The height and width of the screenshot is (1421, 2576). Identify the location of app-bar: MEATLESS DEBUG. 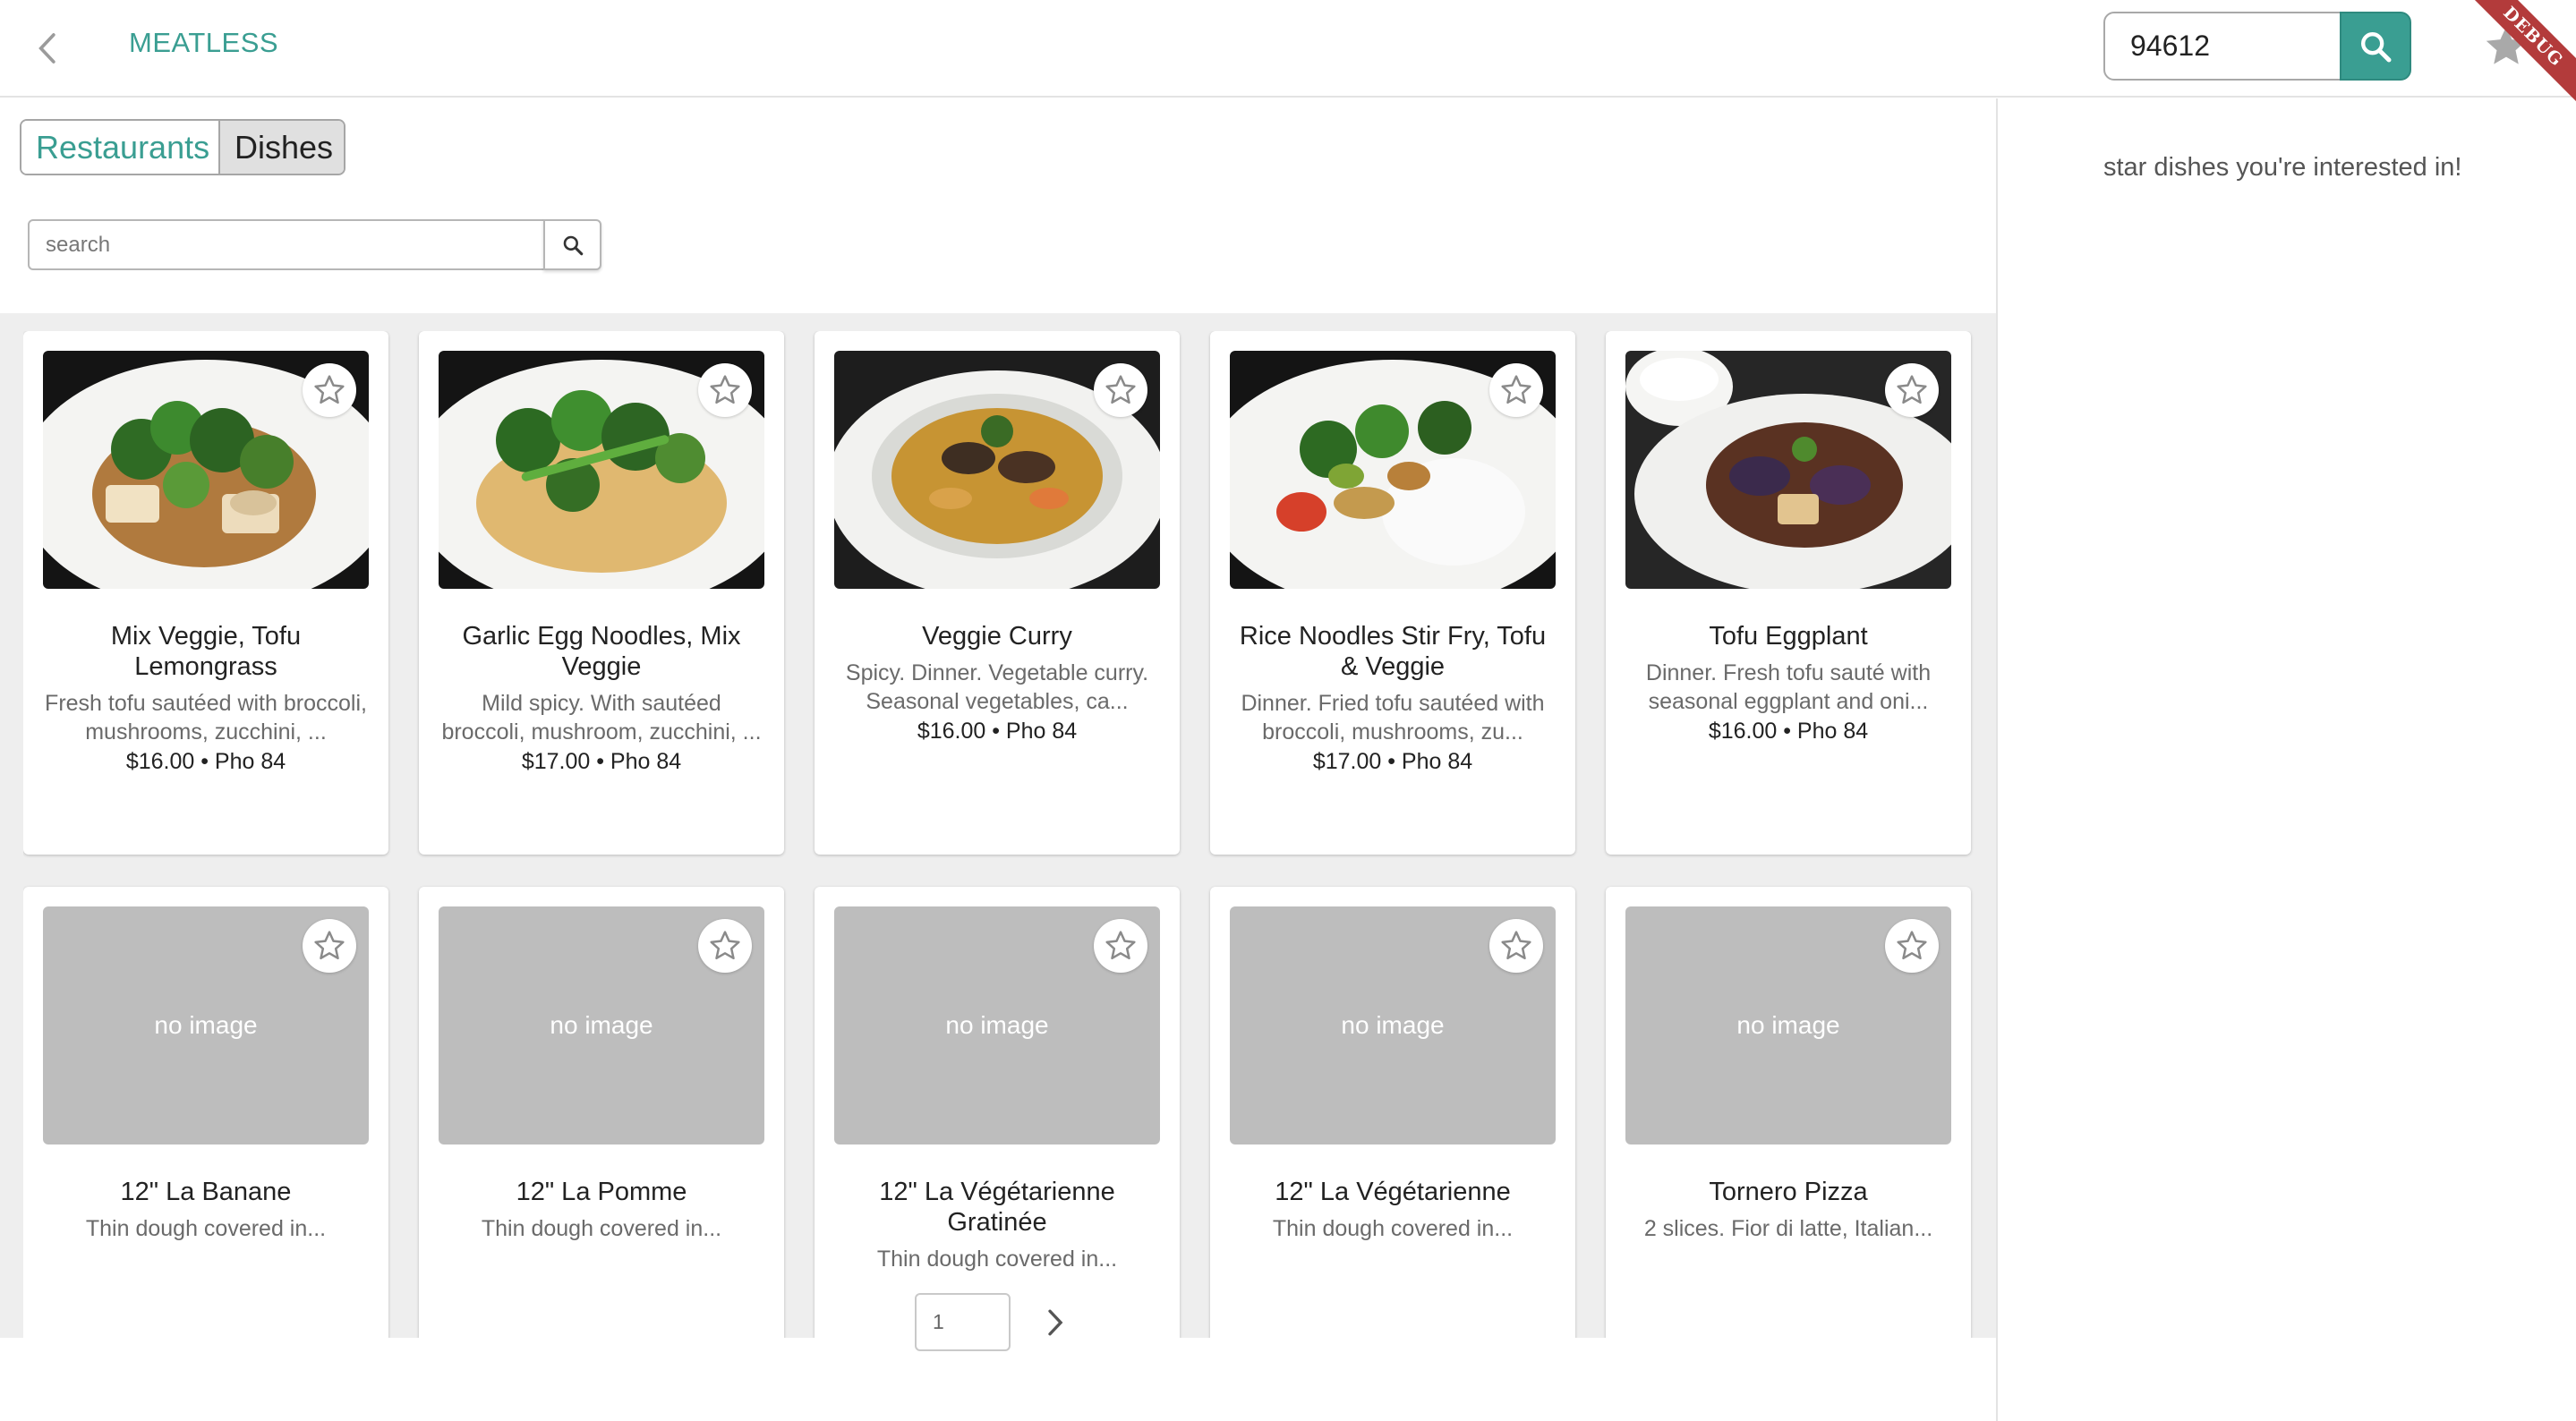
(1288, 55).